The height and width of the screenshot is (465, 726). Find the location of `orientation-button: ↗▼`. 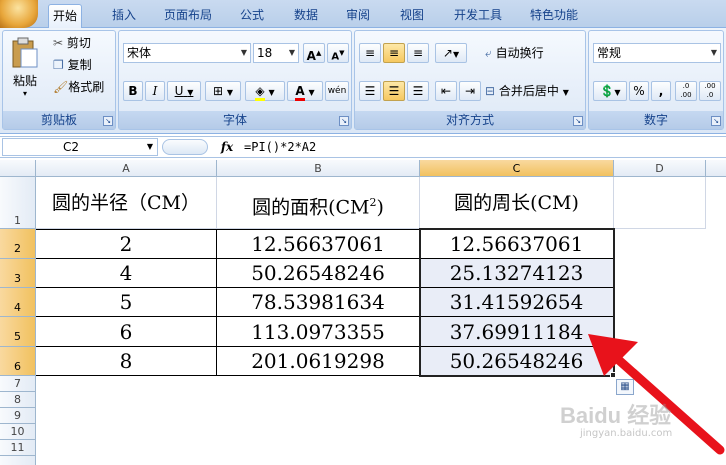

orientation-button: ↗▼ is located at coordinates (451, 53).